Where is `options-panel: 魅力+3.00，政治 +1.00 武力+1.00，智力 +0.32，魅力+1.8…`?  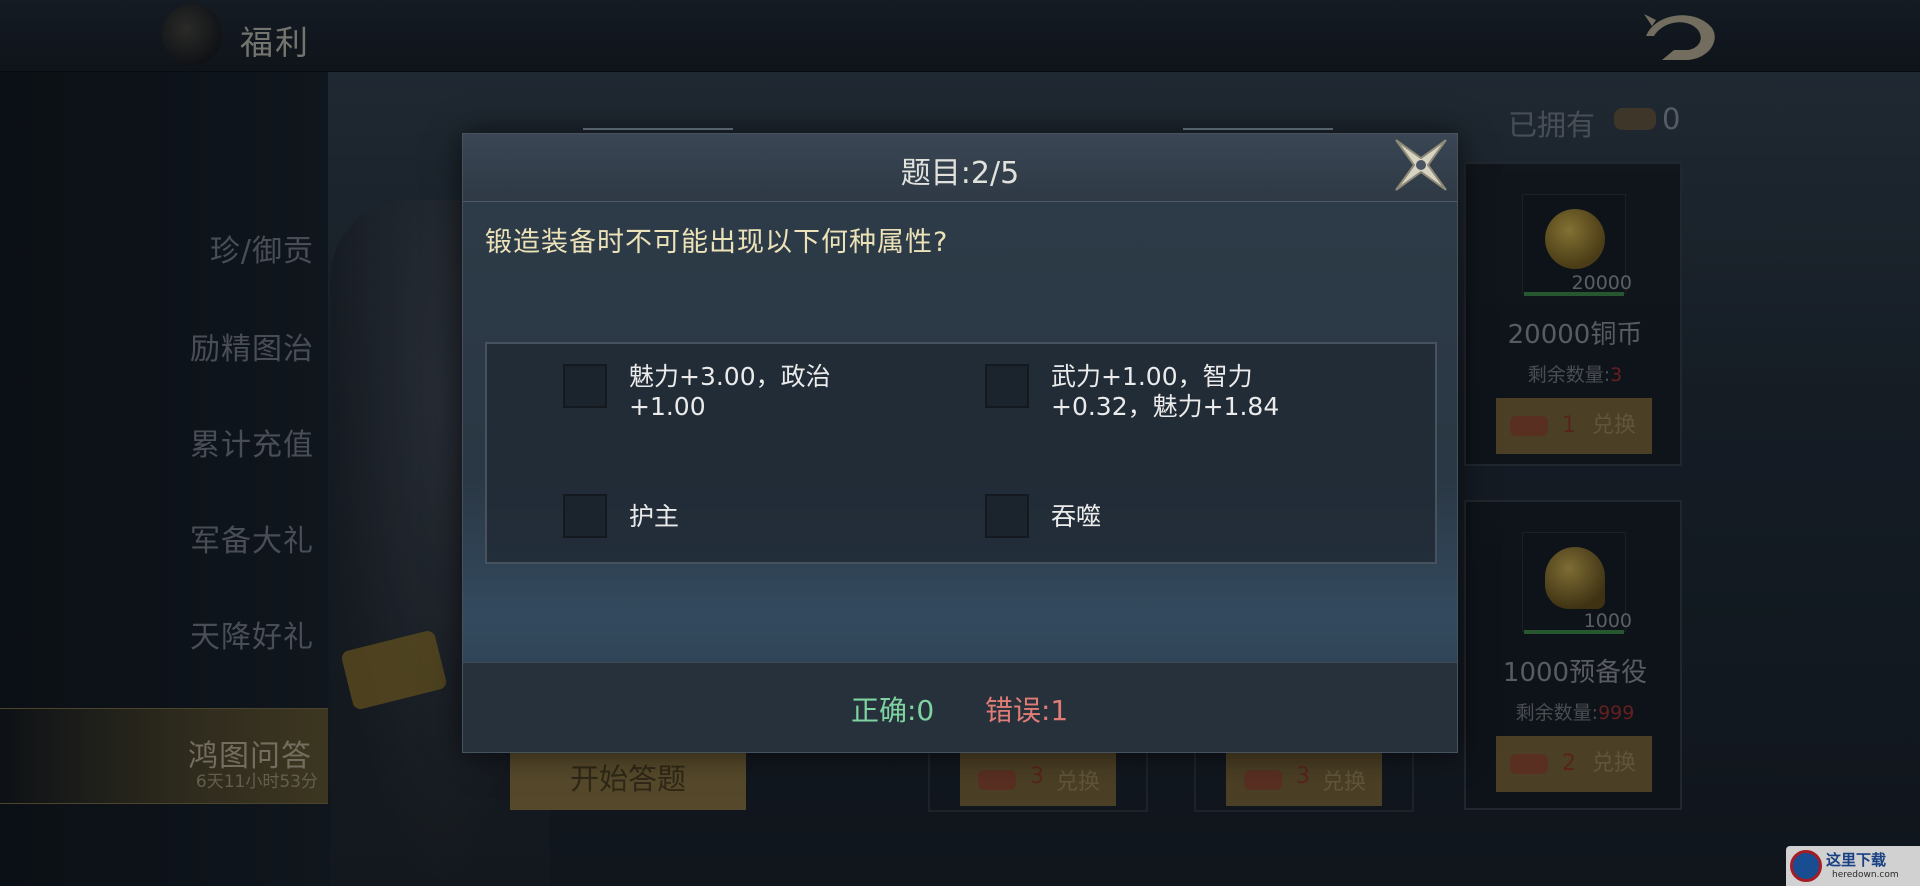 options-panel: 魅力+3.00，政治 +1.00 武力+1.00，智力 +0.32，魅力+1.8… is located at coordinates (961, 453).